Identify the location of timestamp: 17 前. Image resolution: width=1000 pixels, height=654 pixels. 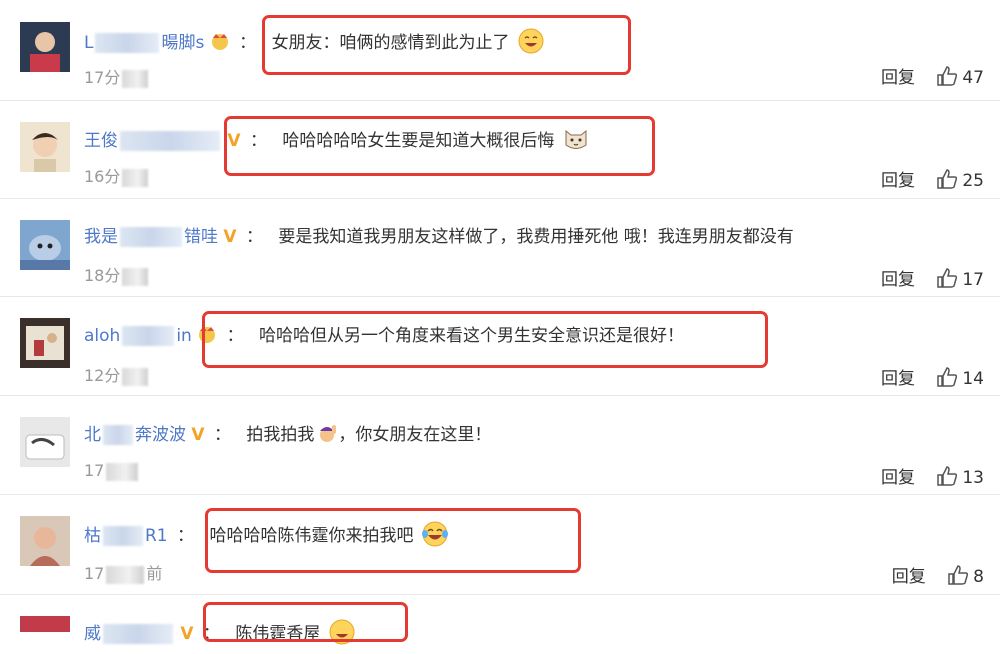
(123, 574).